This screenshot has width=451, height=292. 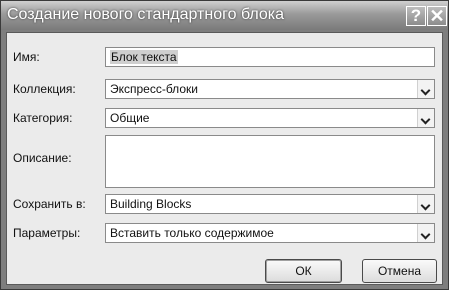 What do you see at coordinates (42, 158) in the screenshot?
I see `description-label: Описание:` at bounding box center [42, 158].